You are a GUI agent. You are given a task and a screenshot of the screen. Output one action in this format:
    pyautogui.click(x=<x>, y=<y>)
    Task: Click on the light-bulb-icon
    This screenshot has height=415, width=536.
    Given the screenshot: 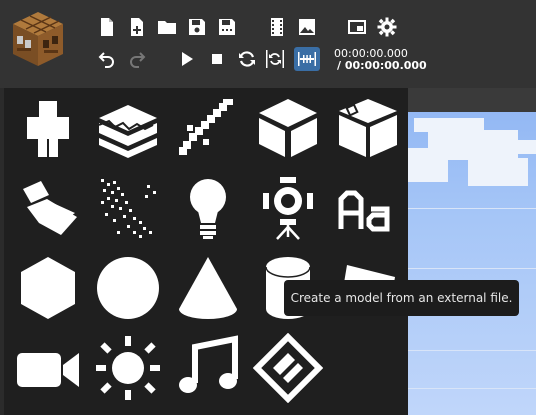 What is the action you would take?
    pyautogui.click(x=208, y=208)
    